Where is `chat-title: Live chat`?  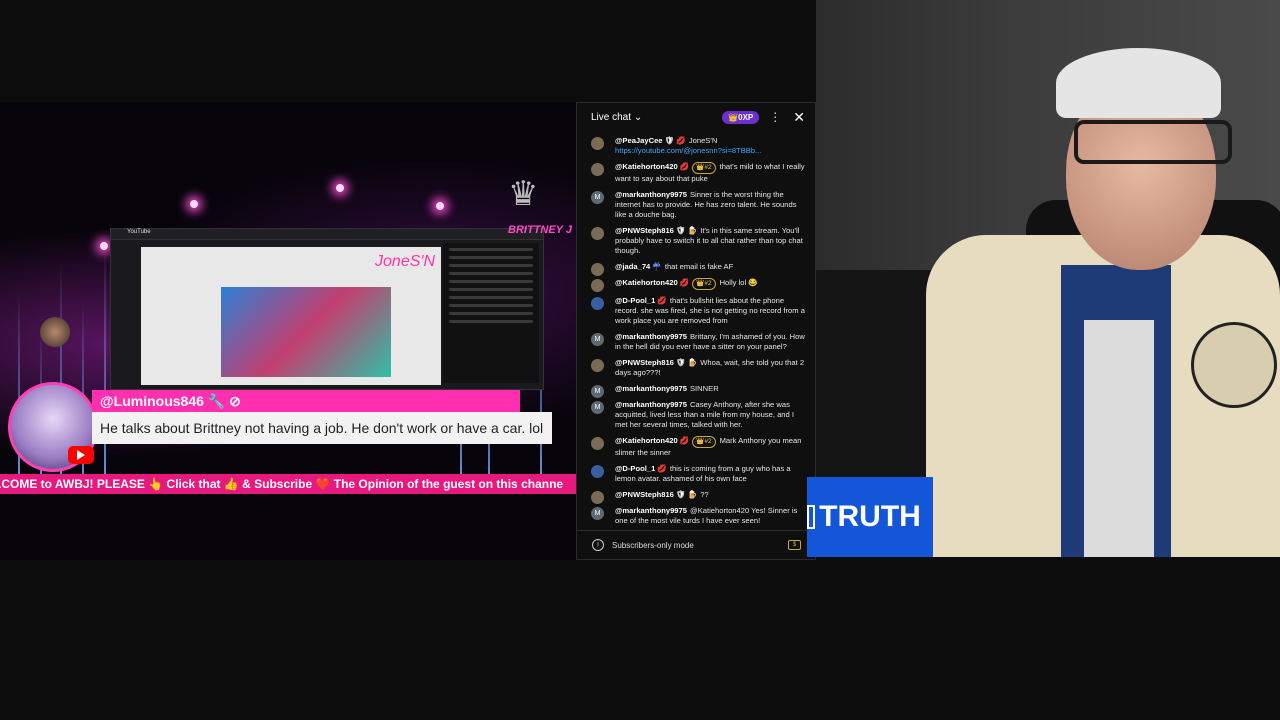 chat-title: Live chat is located at coordinates (611, 117).